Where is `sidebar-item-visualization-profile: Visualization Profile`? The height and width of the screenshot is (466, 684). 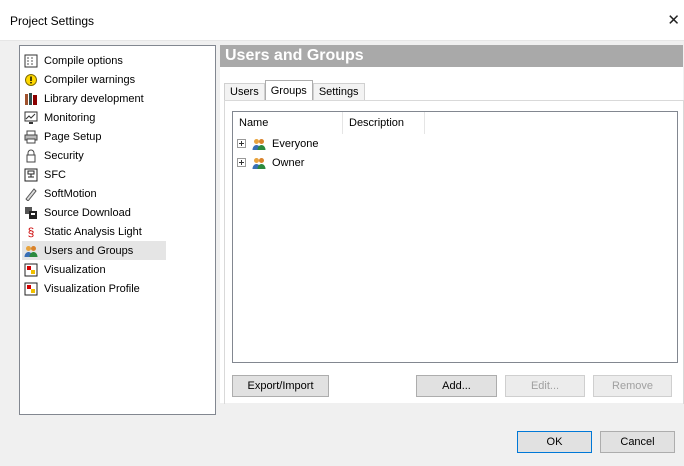
sidebar-item-visualization-profile: Visualization Profile is located at coordinates (94, 288).